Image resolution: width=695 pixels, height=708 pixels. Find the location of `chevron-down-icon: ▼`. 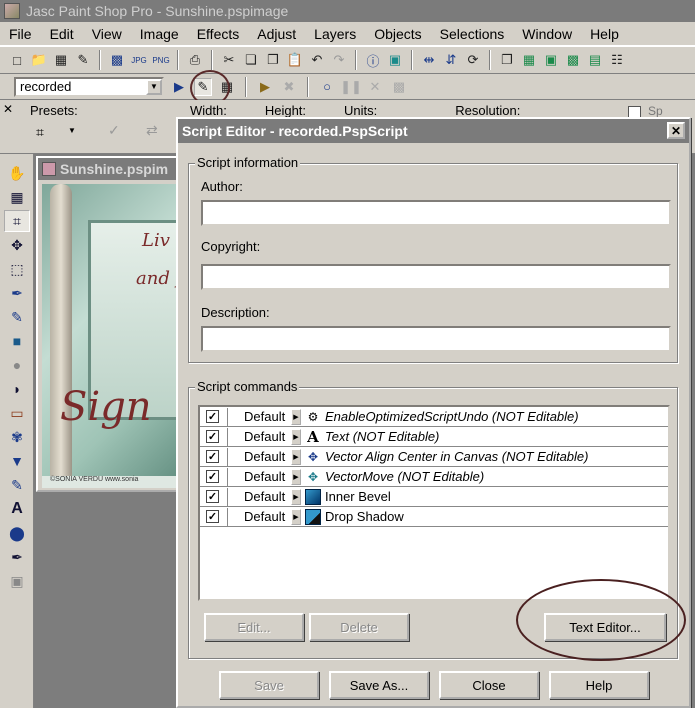

chevron-down-icon: ▼ is located at coordinates (154, 86).